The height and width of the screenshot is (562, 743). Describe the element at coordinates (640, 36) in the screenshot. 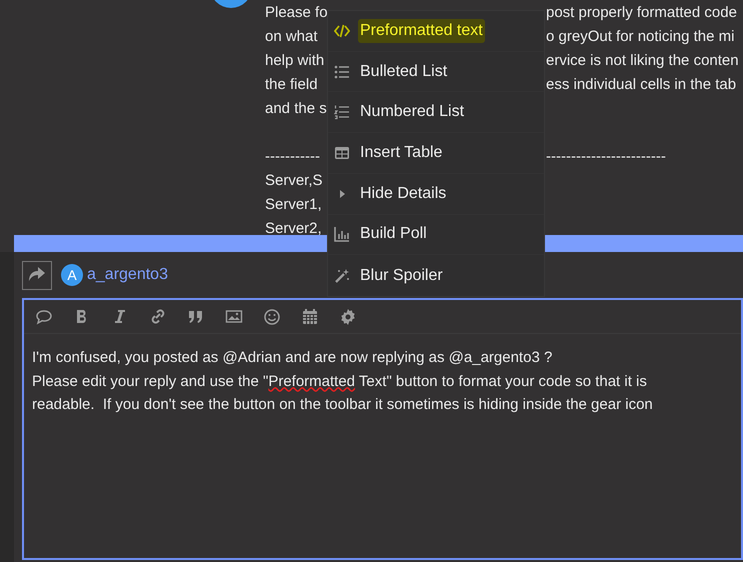

I see `post-text: o greyOut for noticing the mi` at that location.